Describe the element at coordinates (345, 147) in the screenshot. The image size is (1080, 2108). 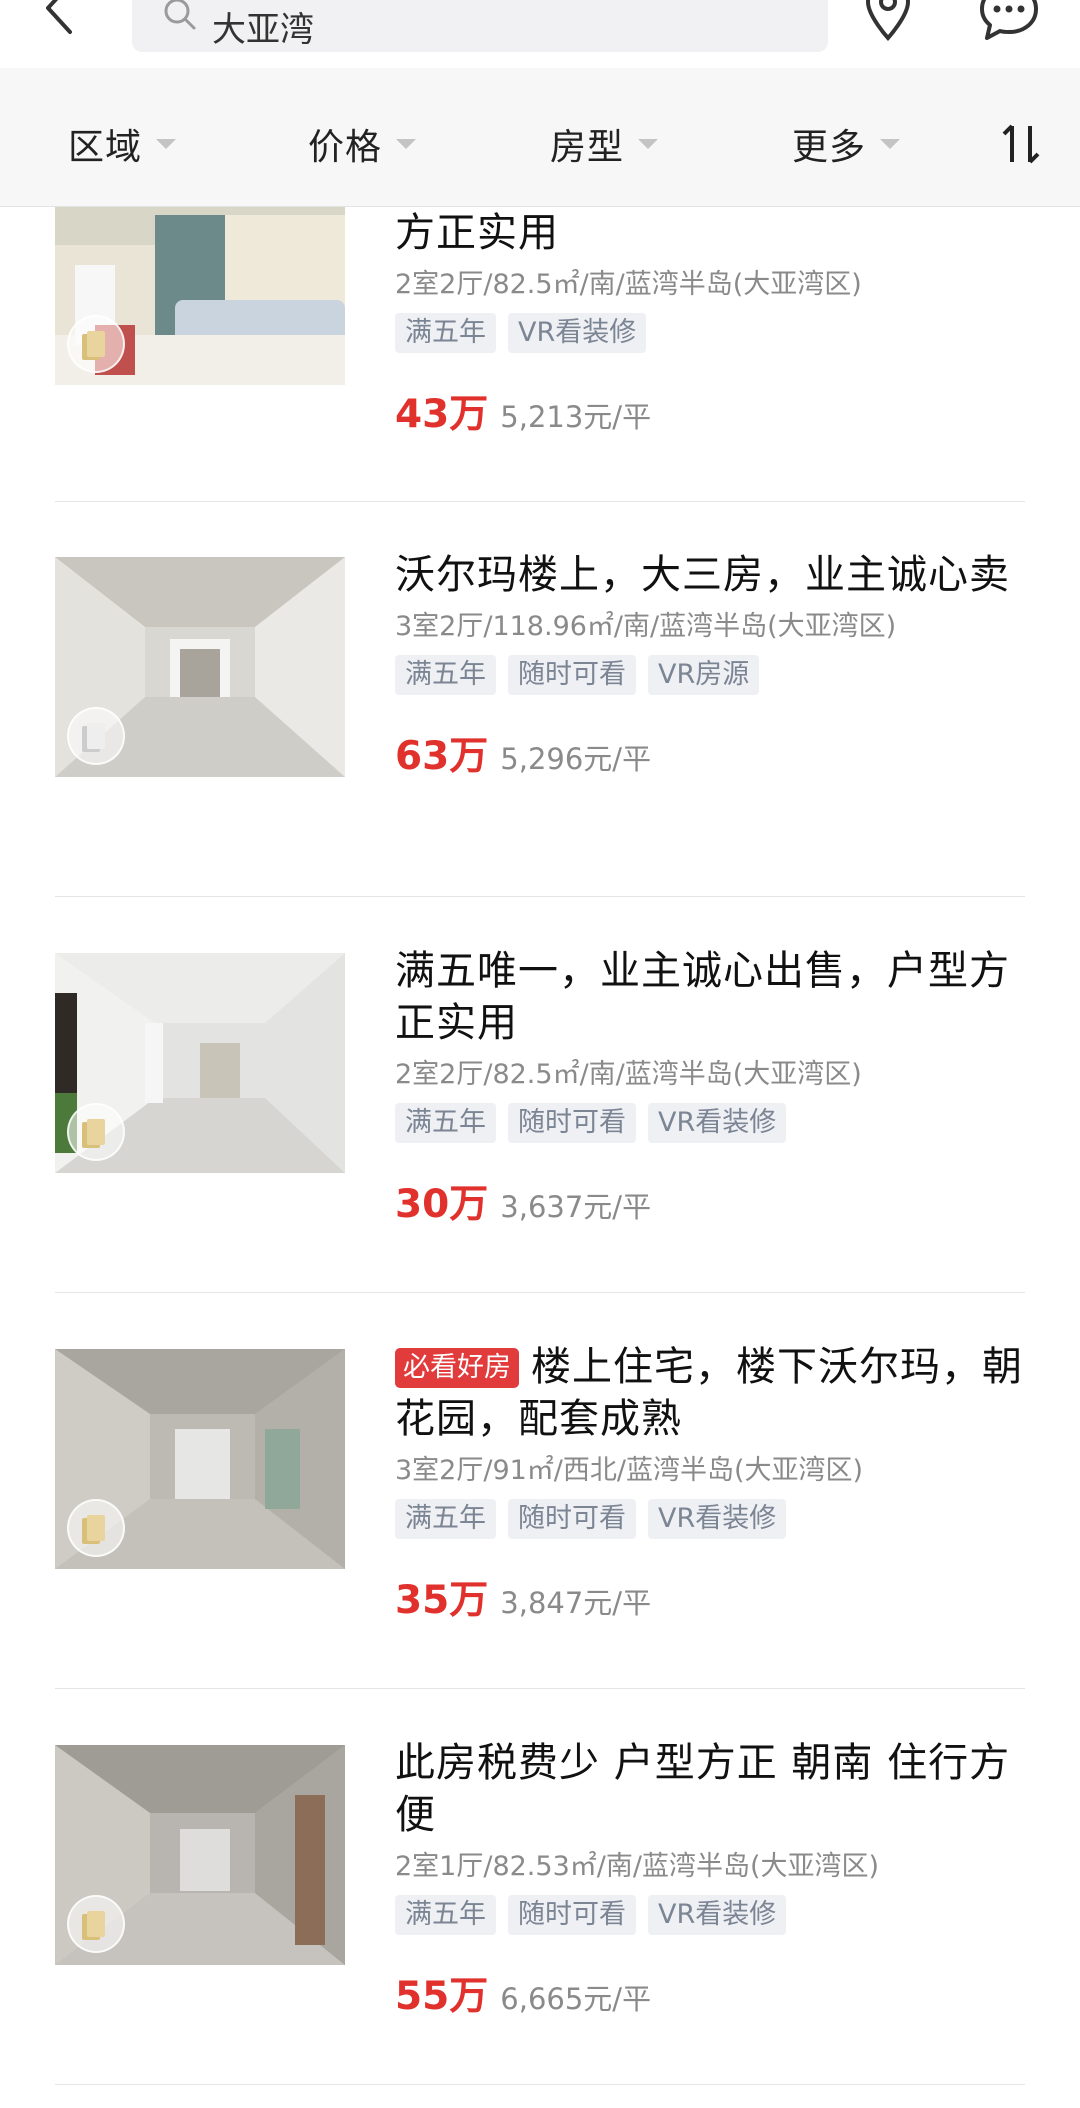
I see `filter-price-label: 价格` at that location.